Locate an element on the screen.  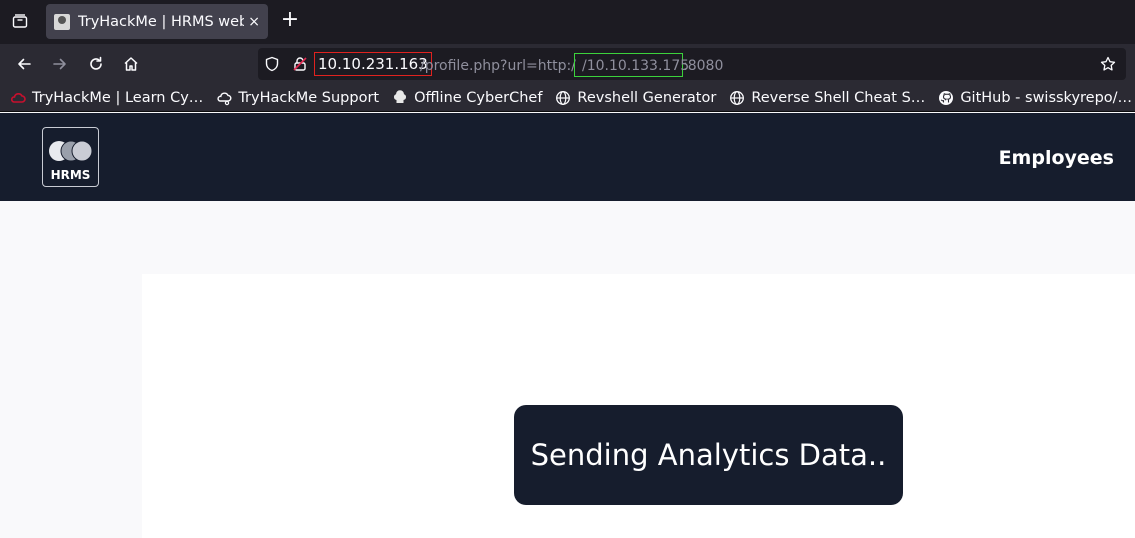
tab-list-icon is located at coordinates (20, 21).